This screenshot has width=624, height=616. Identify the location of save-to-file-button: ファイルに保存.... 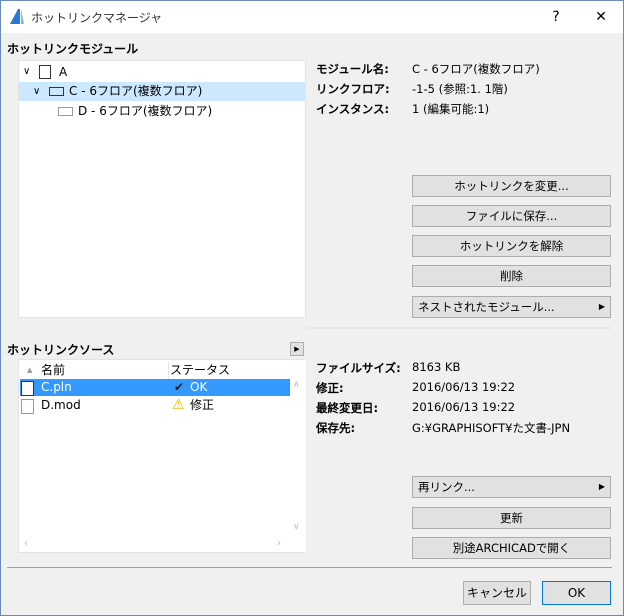
(511, 216).